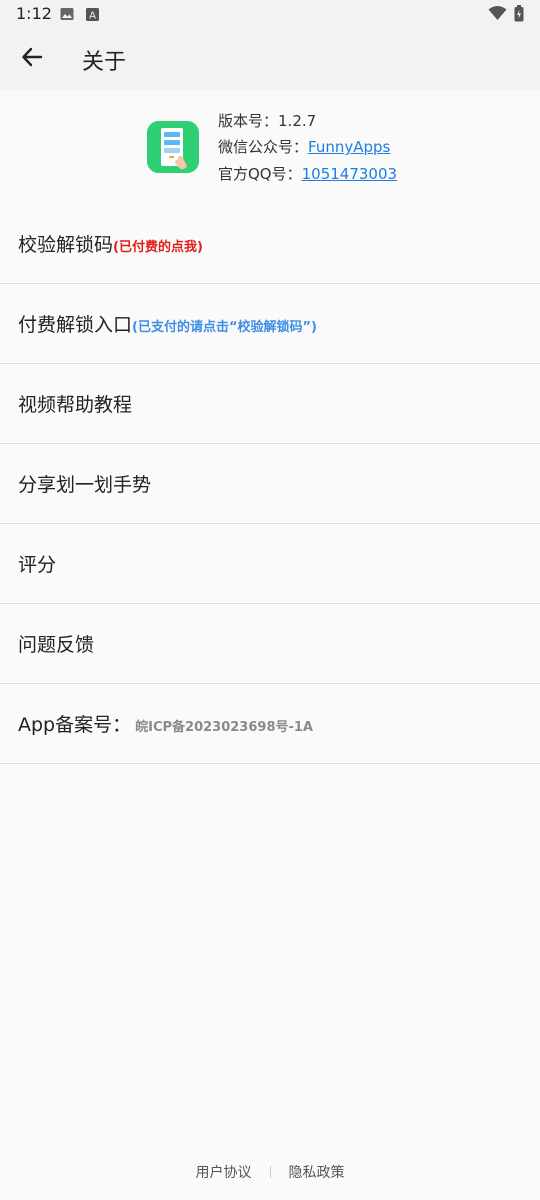  What do you see at coordinates (66, 245) in the screenshot?
I see `menu-item-label: 校验解锁码` at bounding box center [66, 245].